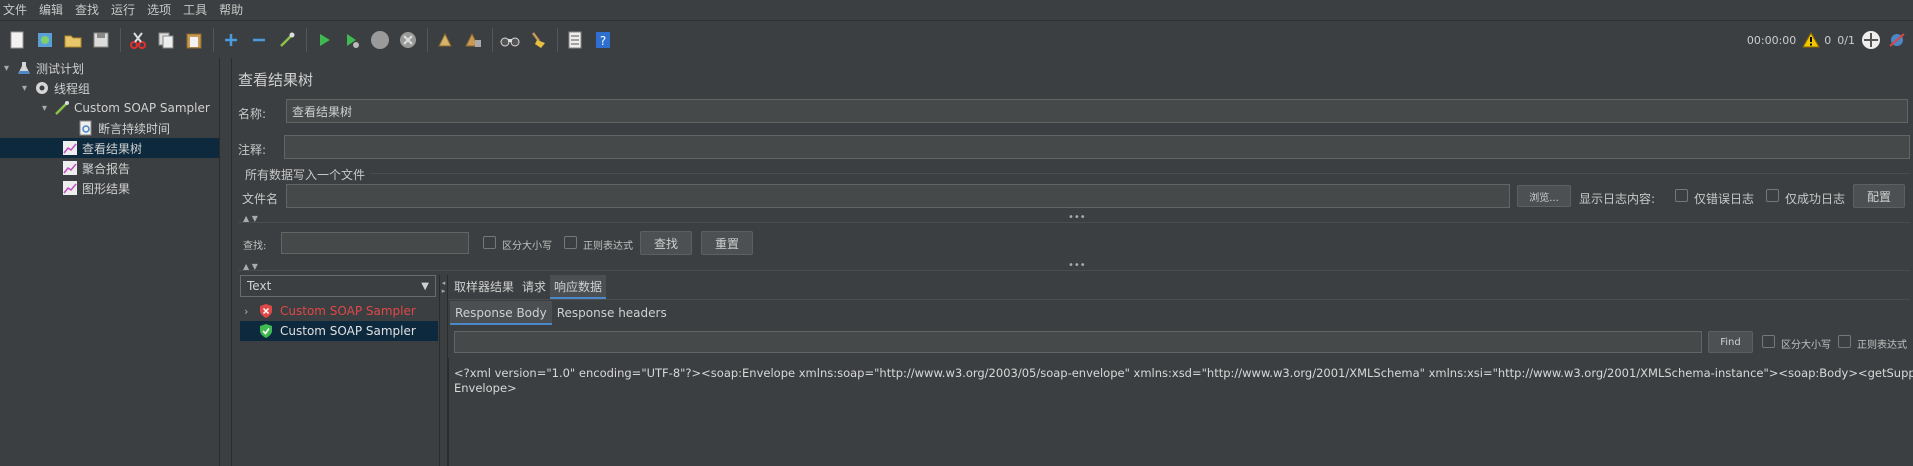 The image size is (1913, 466). I want to click on warning-count: 0, so click(1828, 40).